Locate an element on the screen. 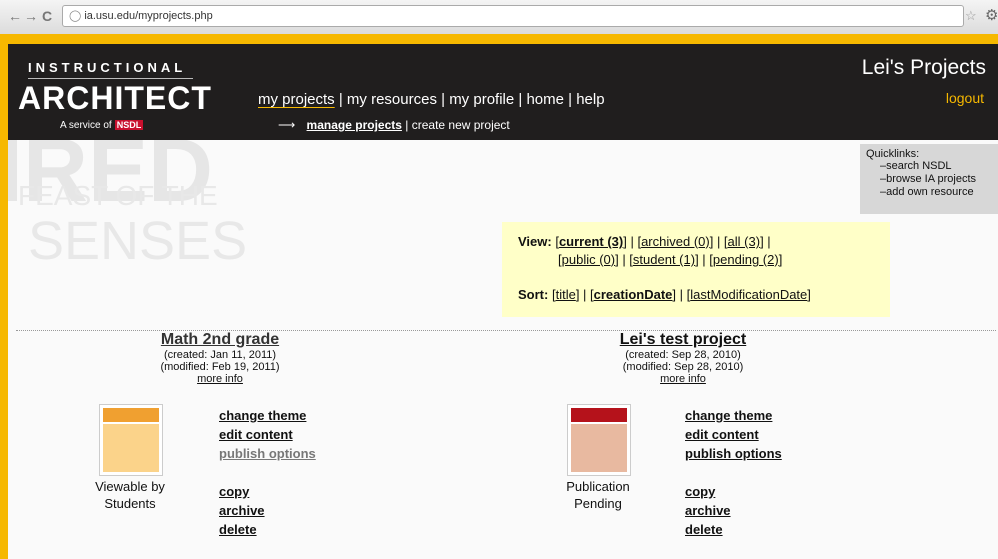 The width and height of the screenshot is (998, 559). sort-label: Sort: is located at coordinates (533, 294).